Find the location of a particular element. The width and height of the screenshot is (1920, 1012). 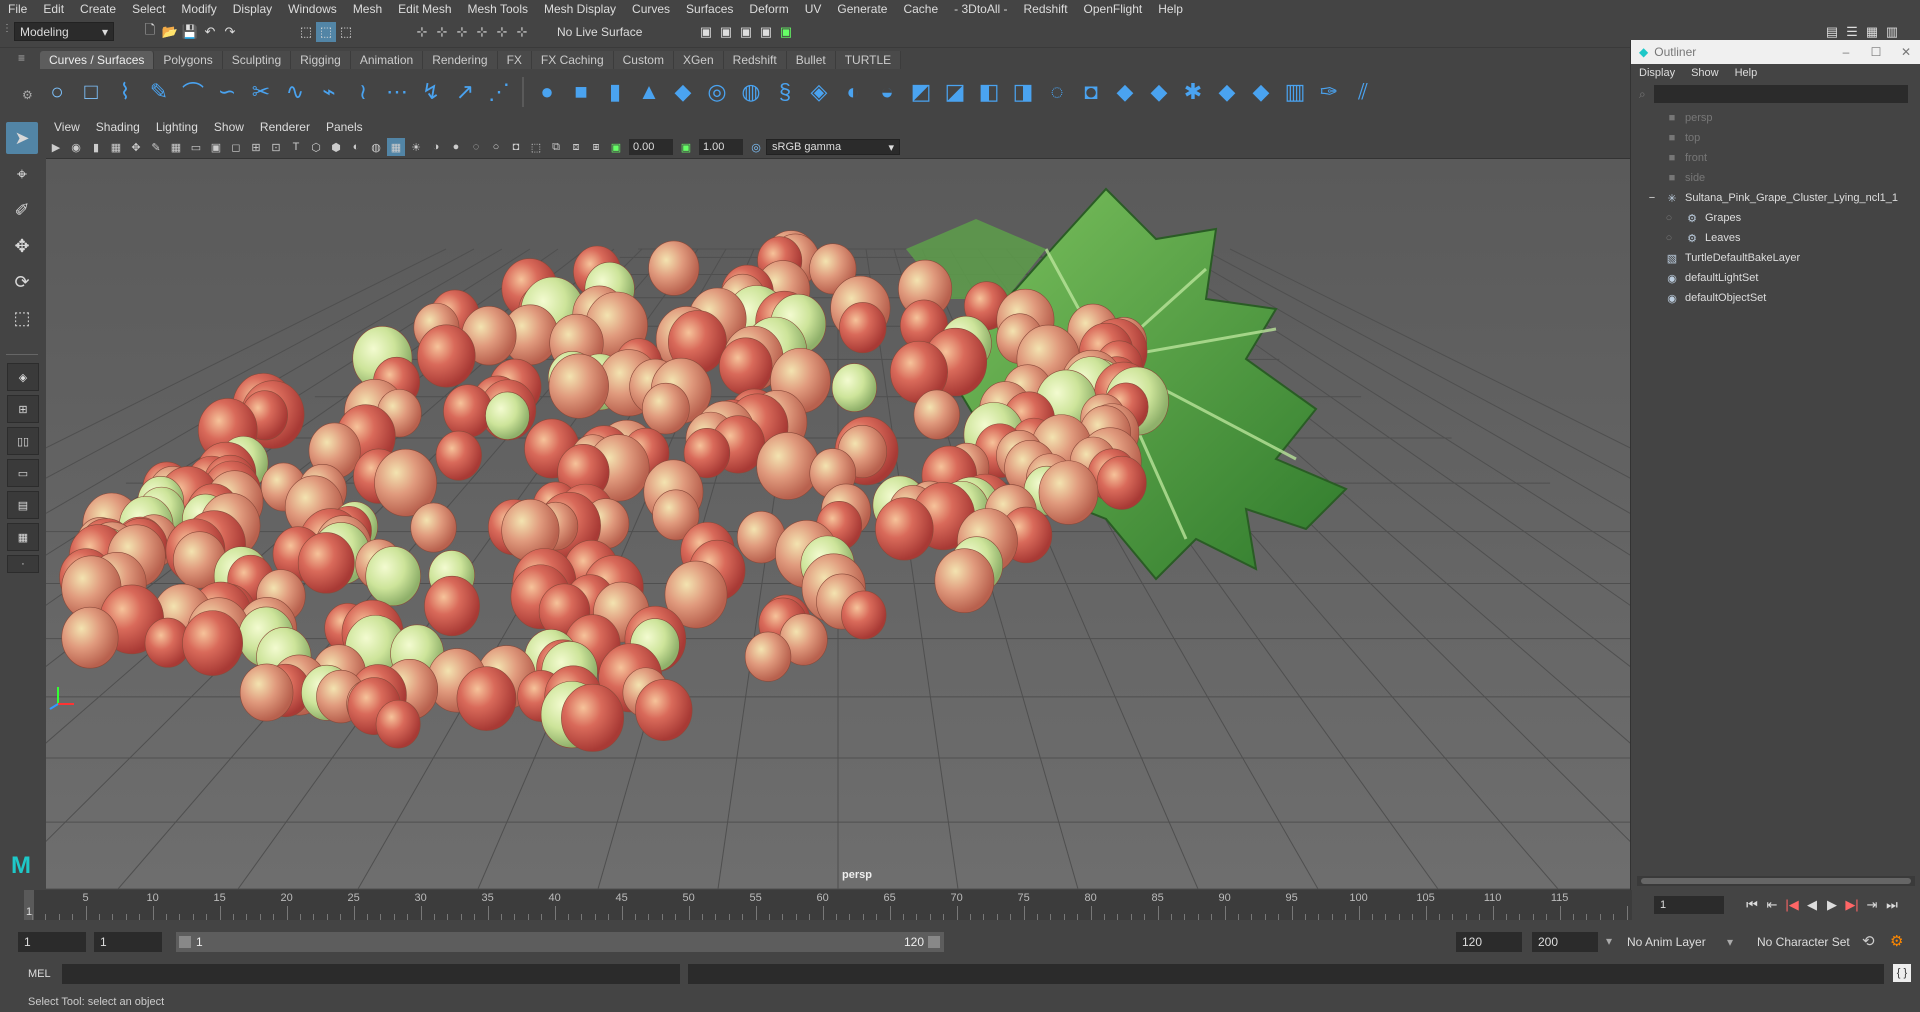

bezier-curve-icon: ⌒ is located at coordinates (193, 92).